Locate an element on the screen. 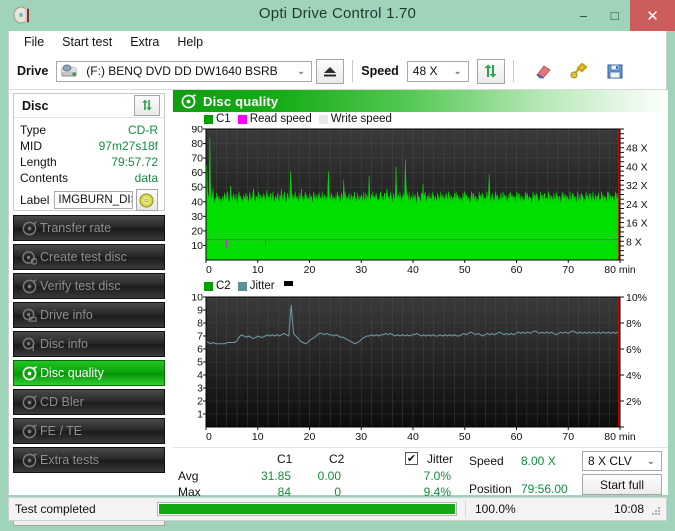 The height and width of the screenshot is (531, 675). disc-refresh-button is located at coordinates (147, 105).